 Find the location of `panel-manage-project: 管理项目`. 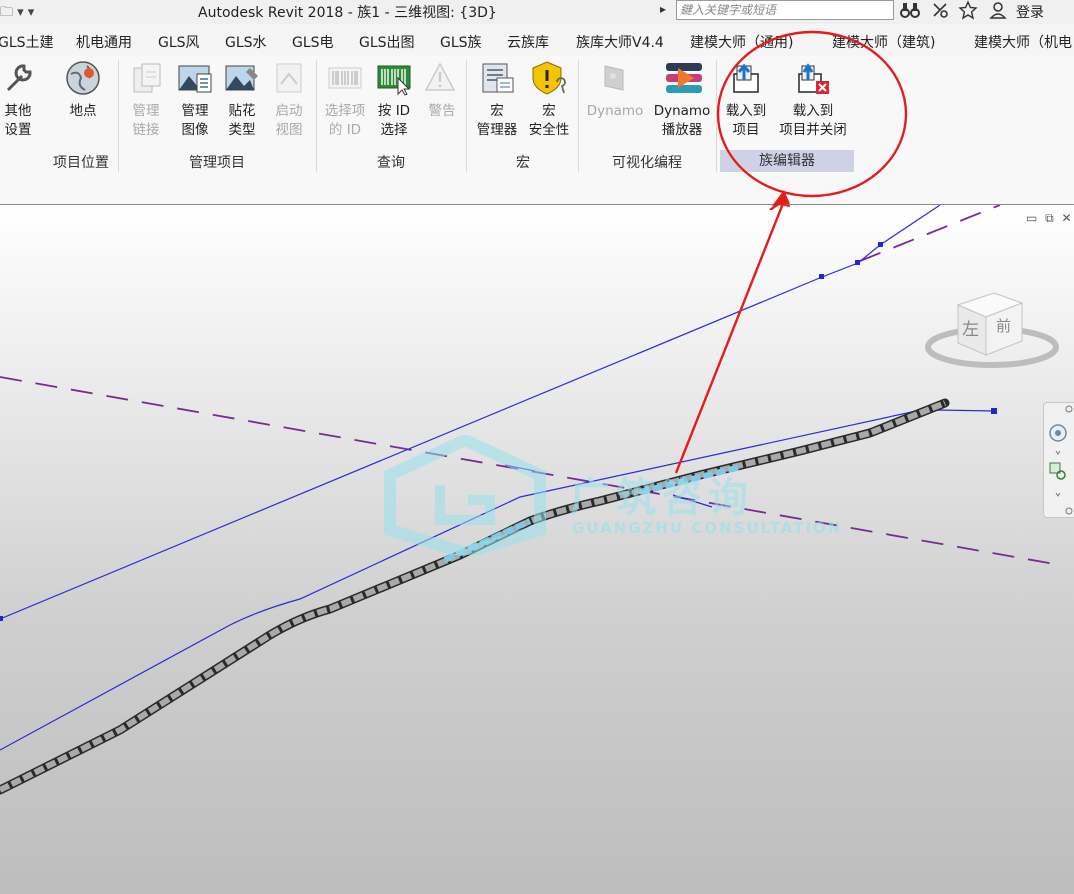

panel-manage-project: 管理项目 is located at coordinates (217, 163).